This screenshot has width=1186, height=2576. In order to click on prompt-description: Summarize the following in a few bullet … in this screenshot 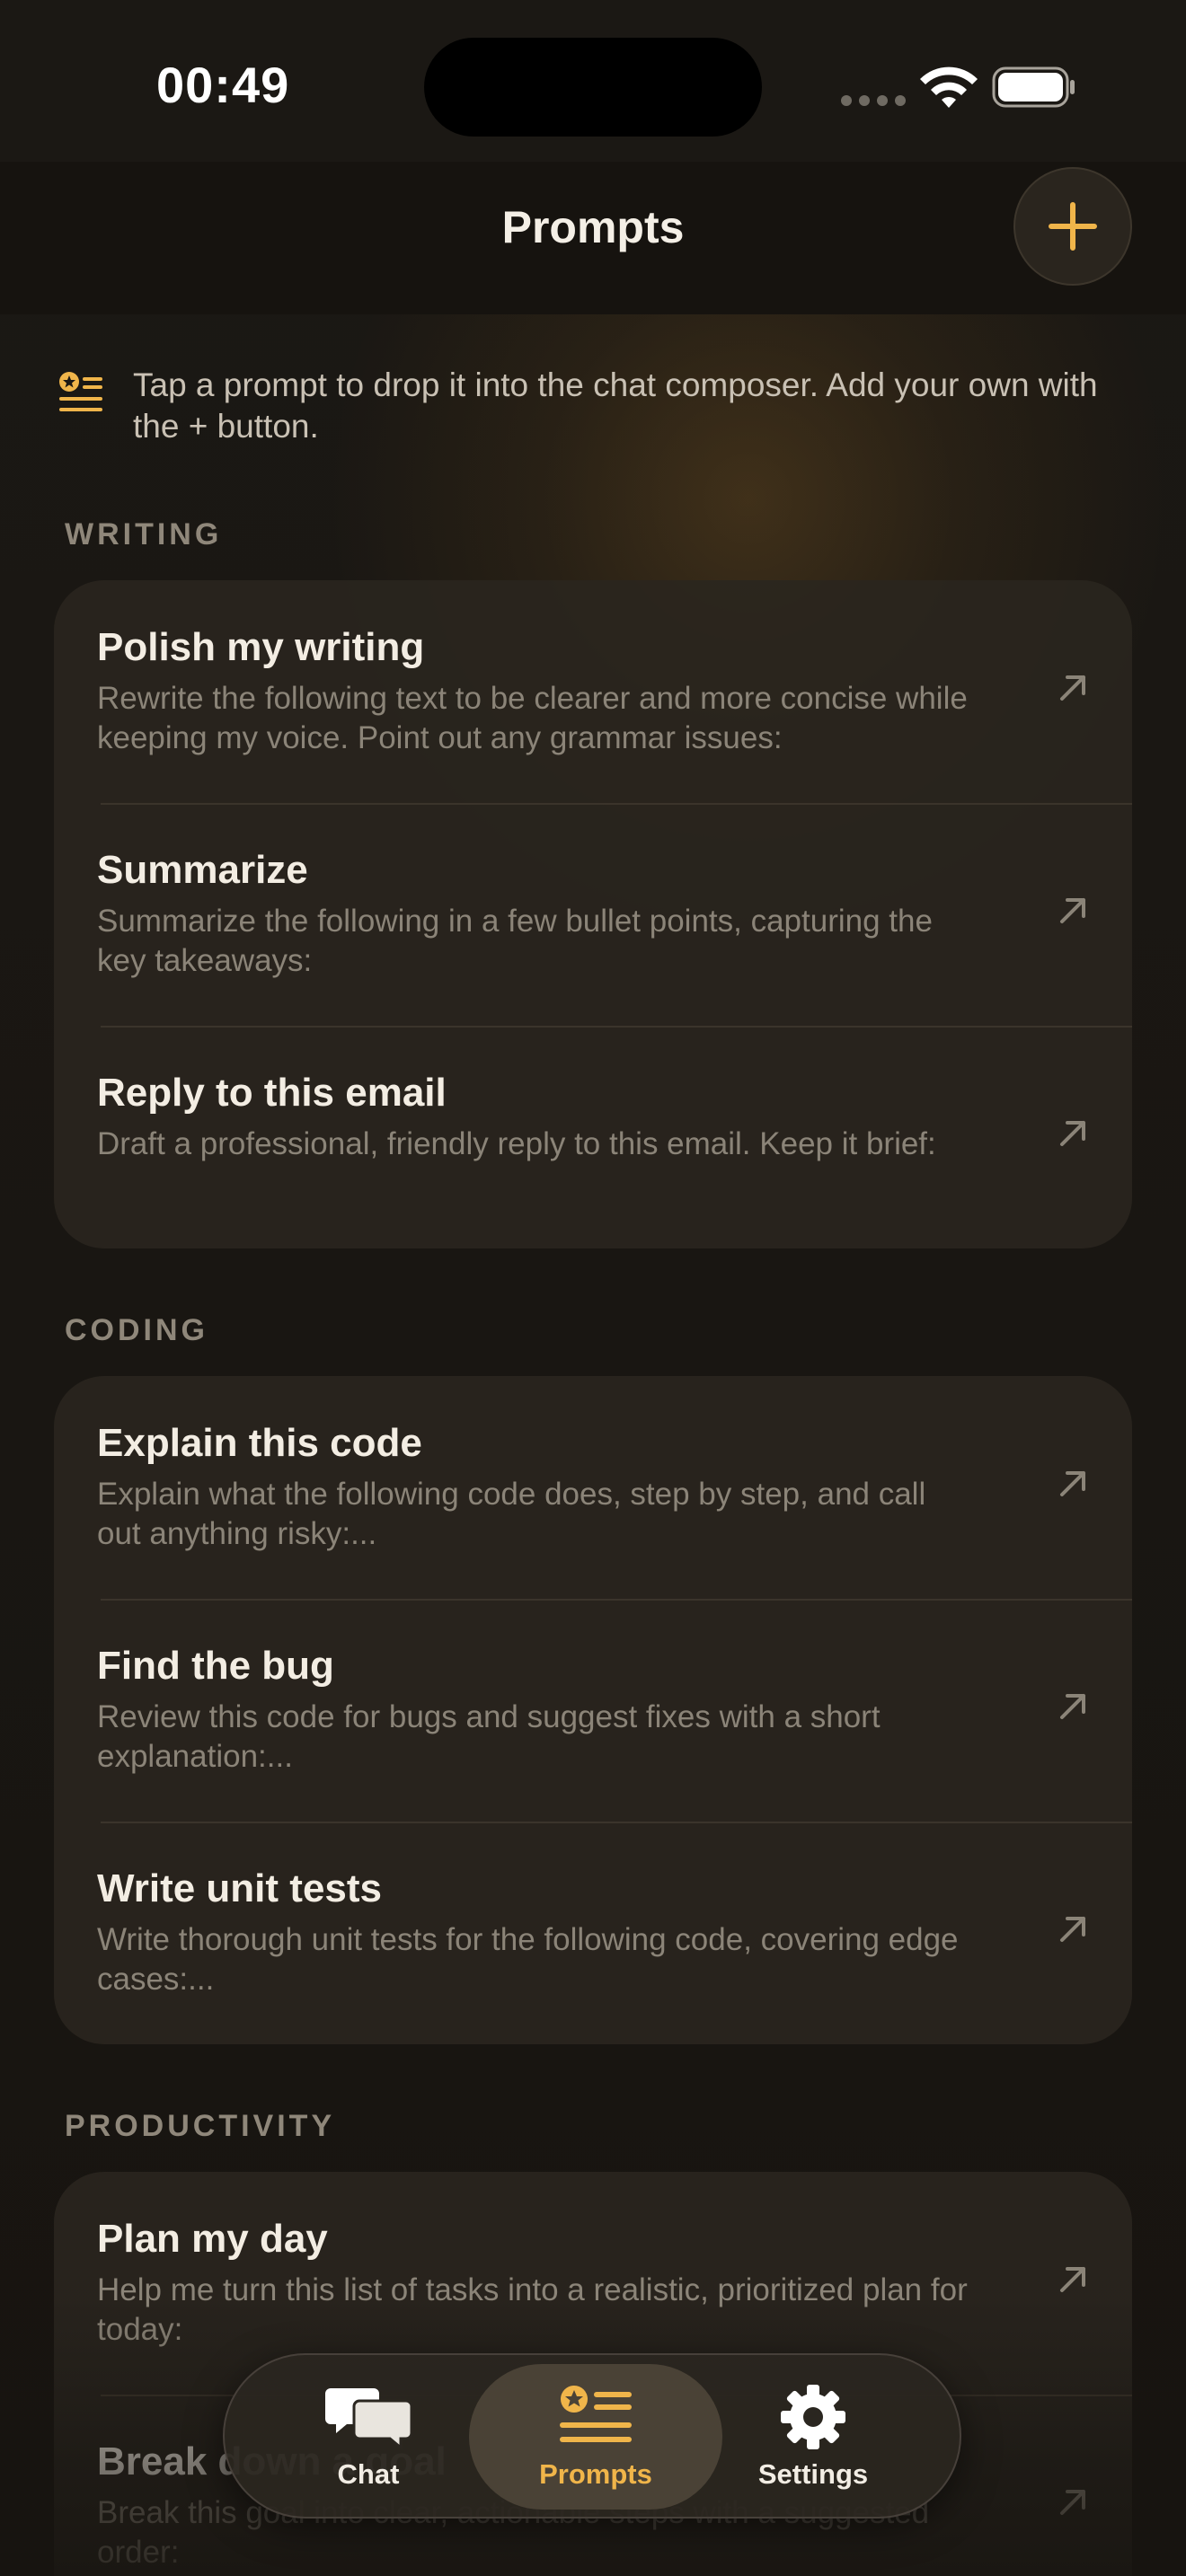, I will do `click(515, 941)`.